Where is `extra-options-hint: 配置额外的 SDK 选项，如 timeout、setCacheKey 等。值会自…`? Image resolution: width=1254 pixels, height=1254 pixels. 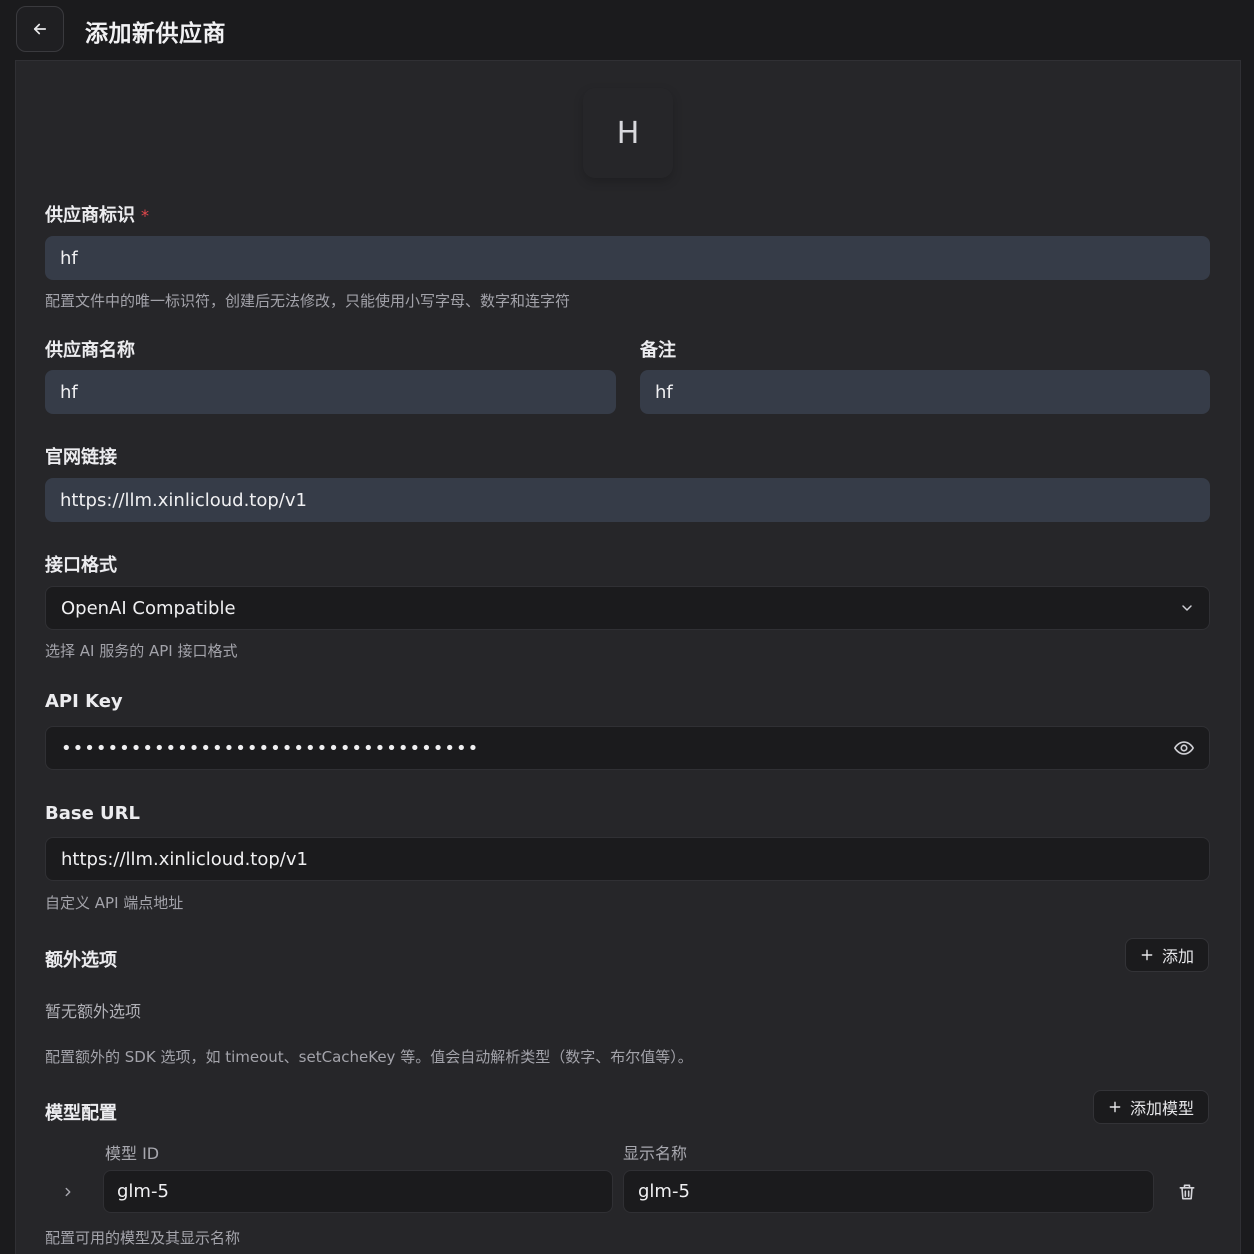
extra-options-hint: 配置额外的 SDK 选项，如 timeout、setCacheKey 等。值会自… is located at coordinates (369, 1057).